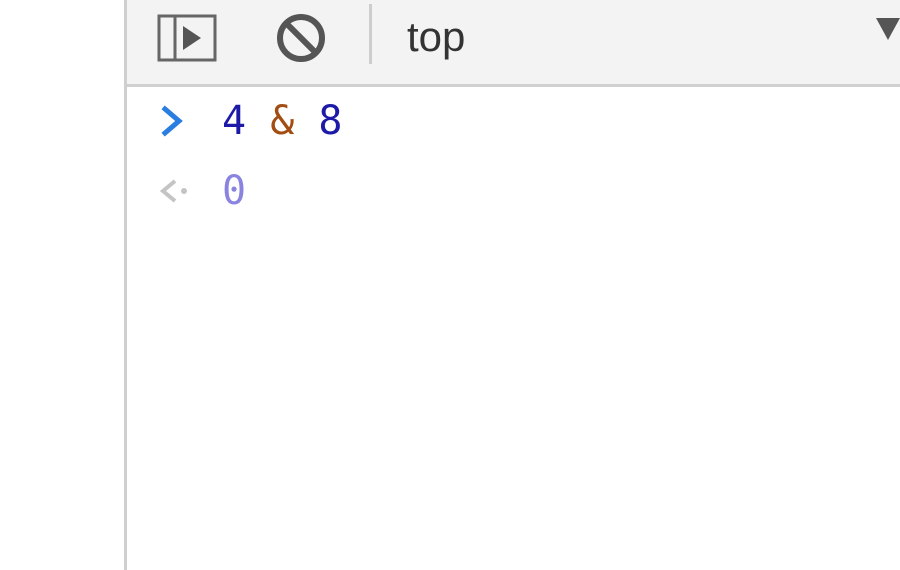 The height and width of the screenshot is (570, 900). I want to click on console-result-value: 0, so click(234, 191).